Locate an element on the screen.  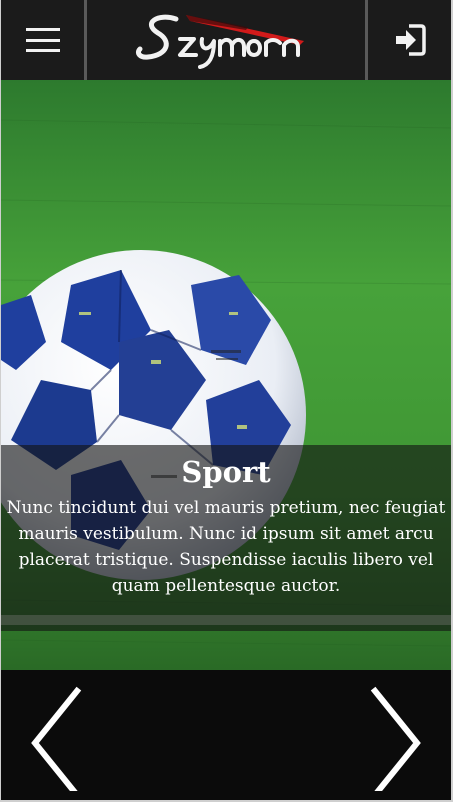
slide-title: Sport is located at coordinates (226, 472).